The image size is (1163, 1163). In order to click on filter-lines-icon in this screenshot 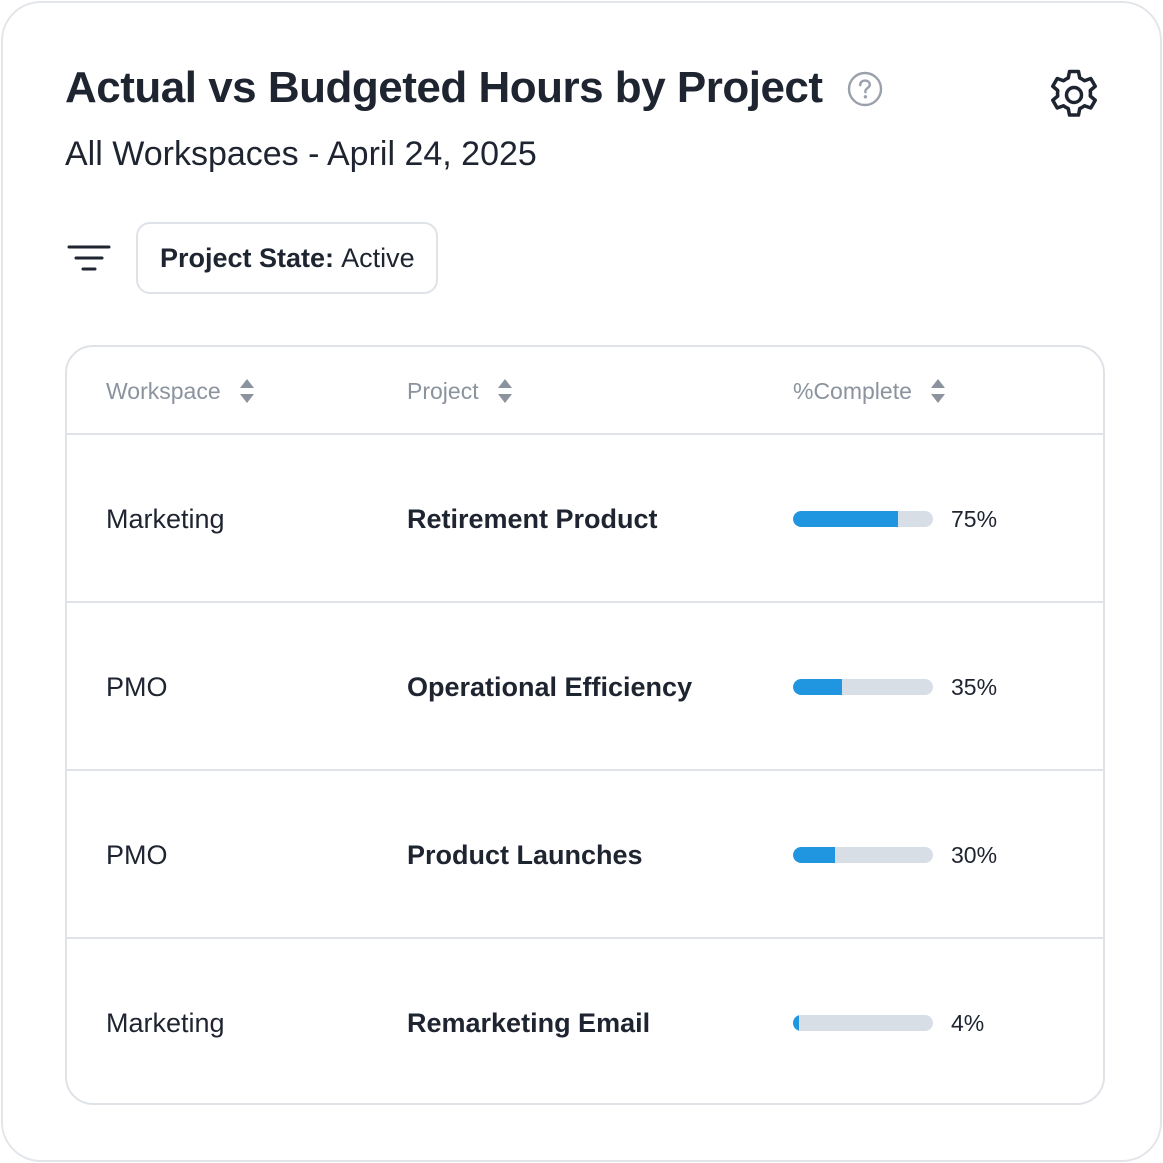, I will do `click(89, 259)`.